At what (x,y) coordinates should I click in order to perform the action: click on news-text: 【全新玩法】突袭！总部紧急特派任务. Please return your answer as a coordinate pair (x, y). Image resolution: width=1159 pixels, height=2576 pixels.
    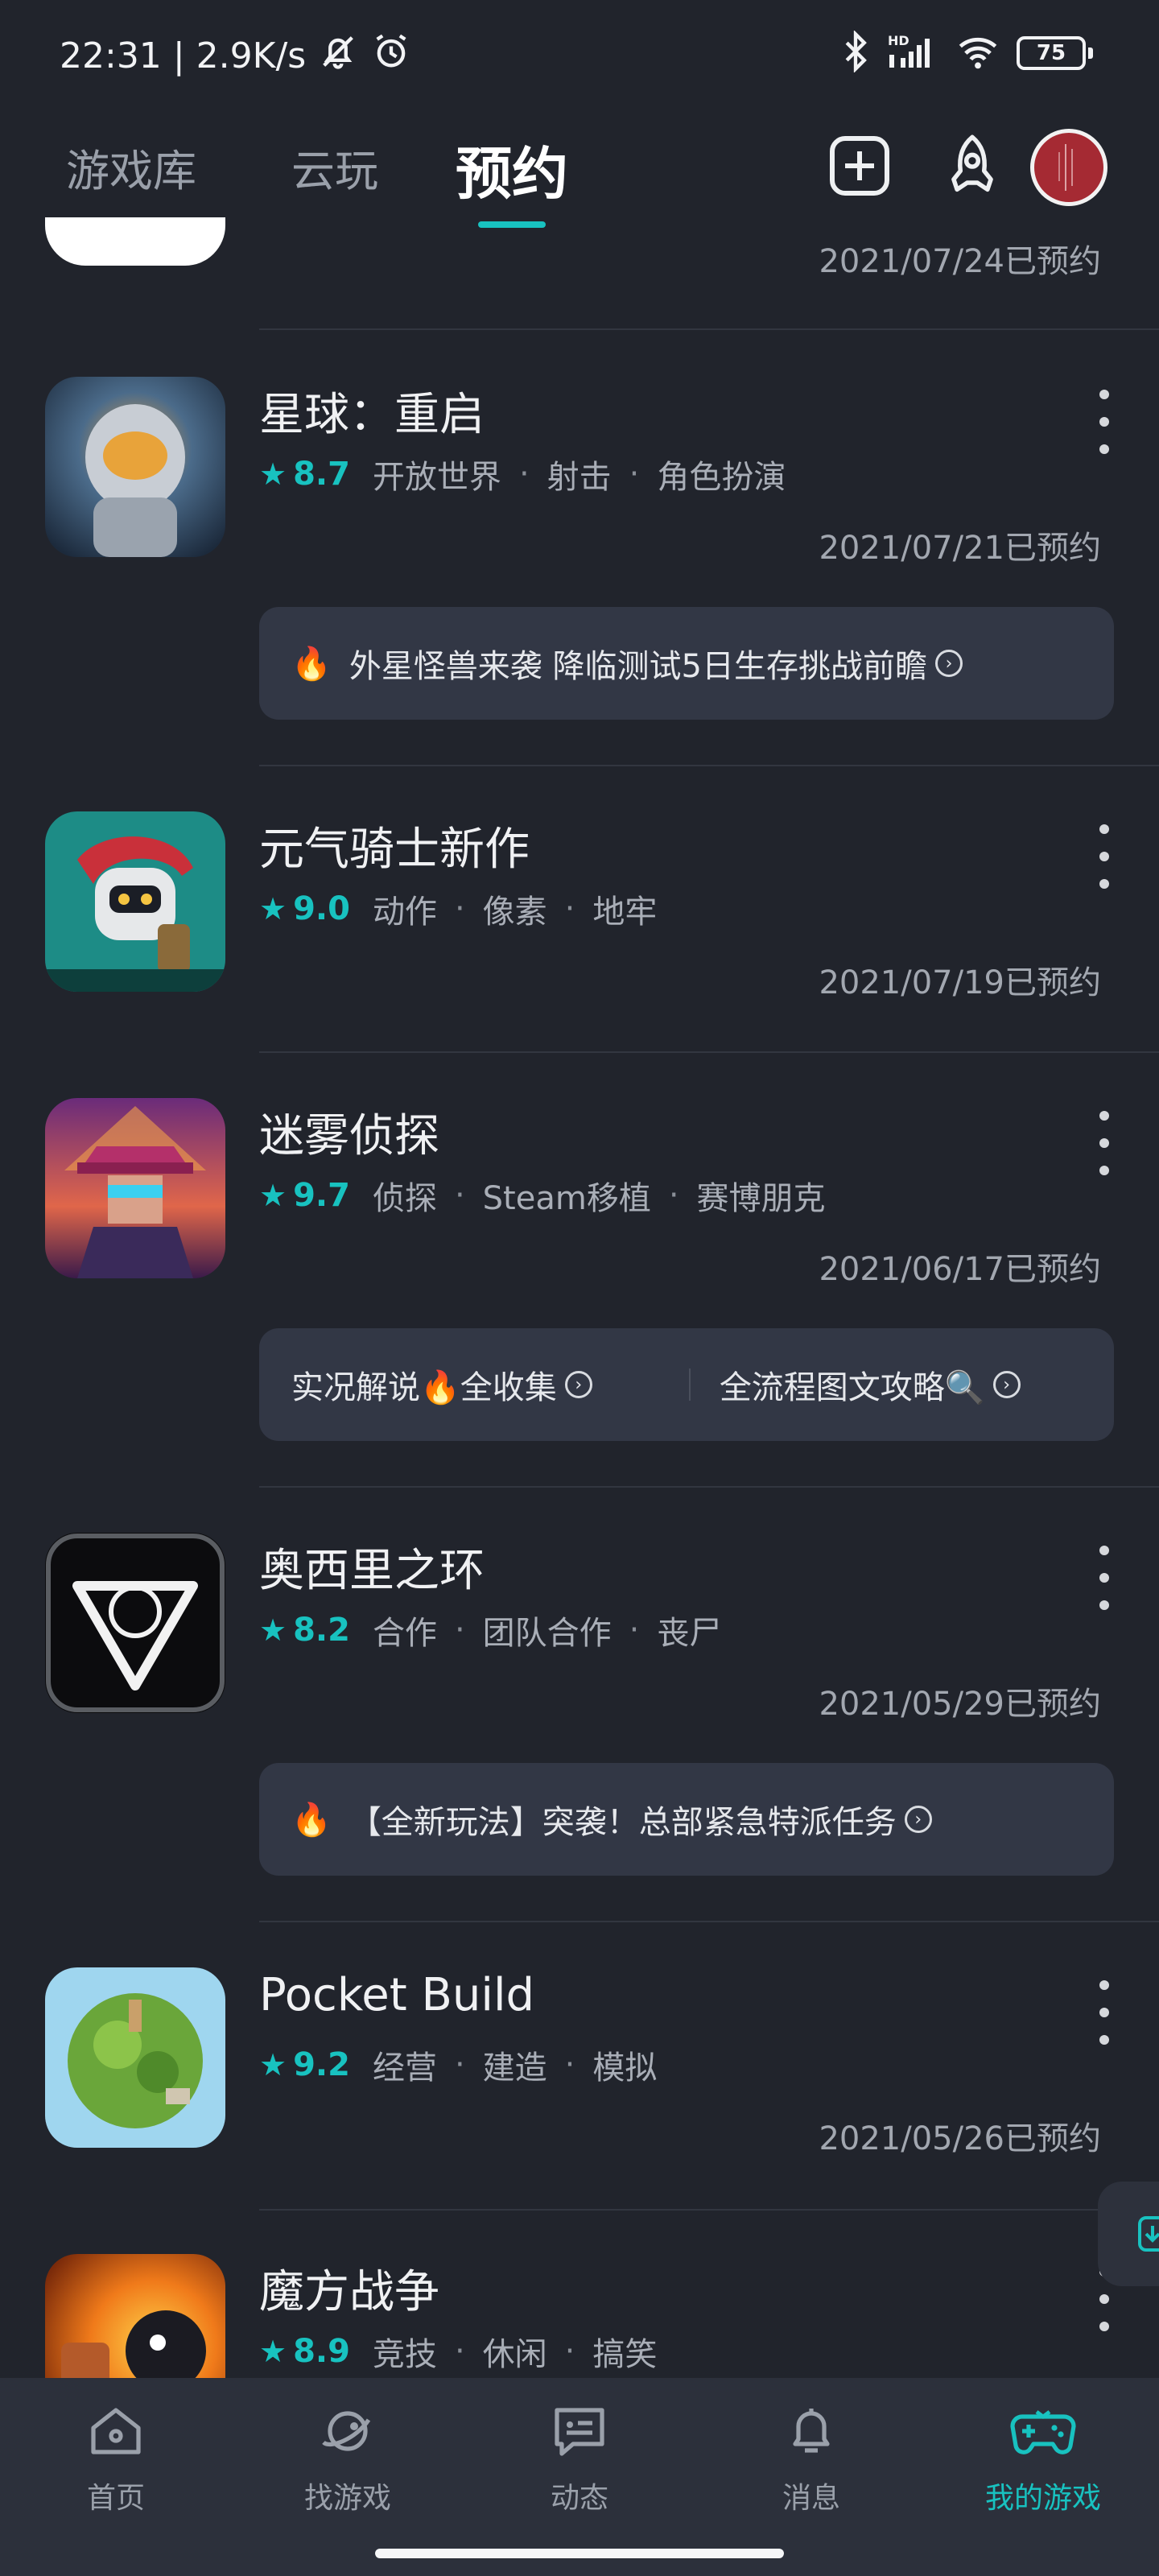
    Looking at the image, I should click on (623, 1822).